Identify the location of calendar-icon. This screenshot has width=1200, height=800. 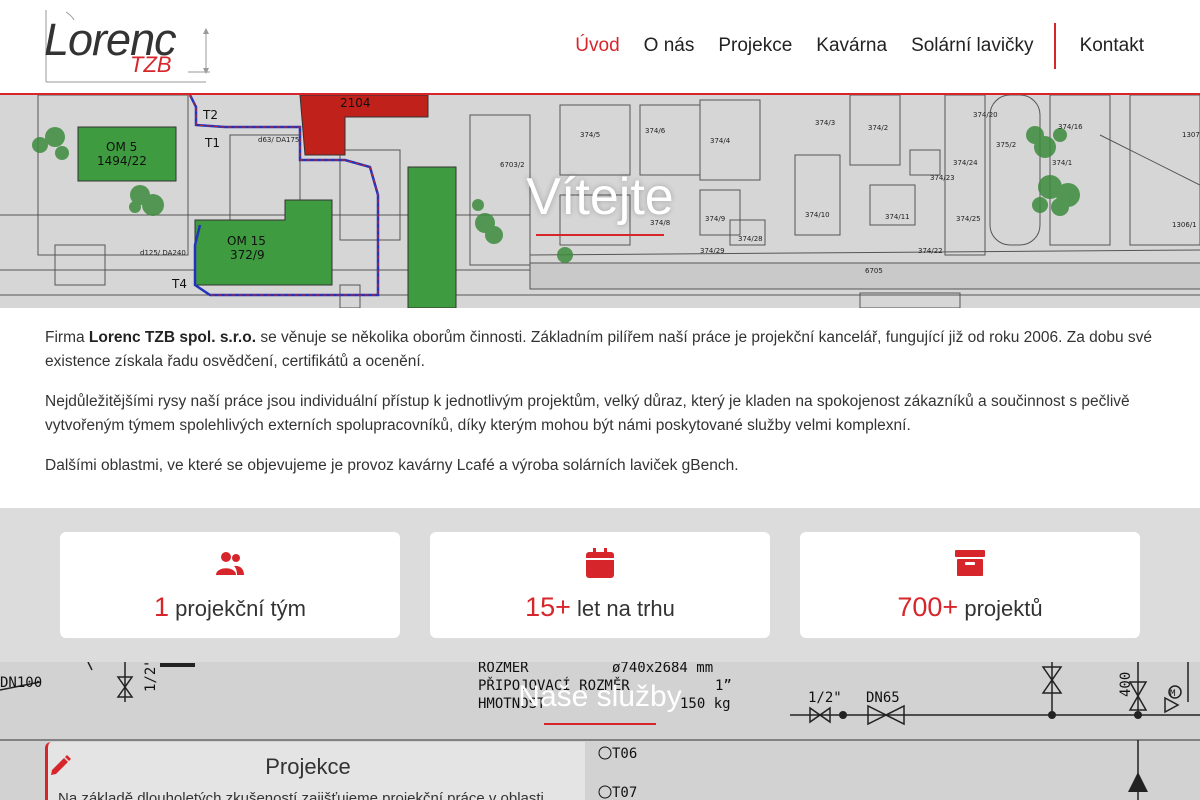
(600, 563).